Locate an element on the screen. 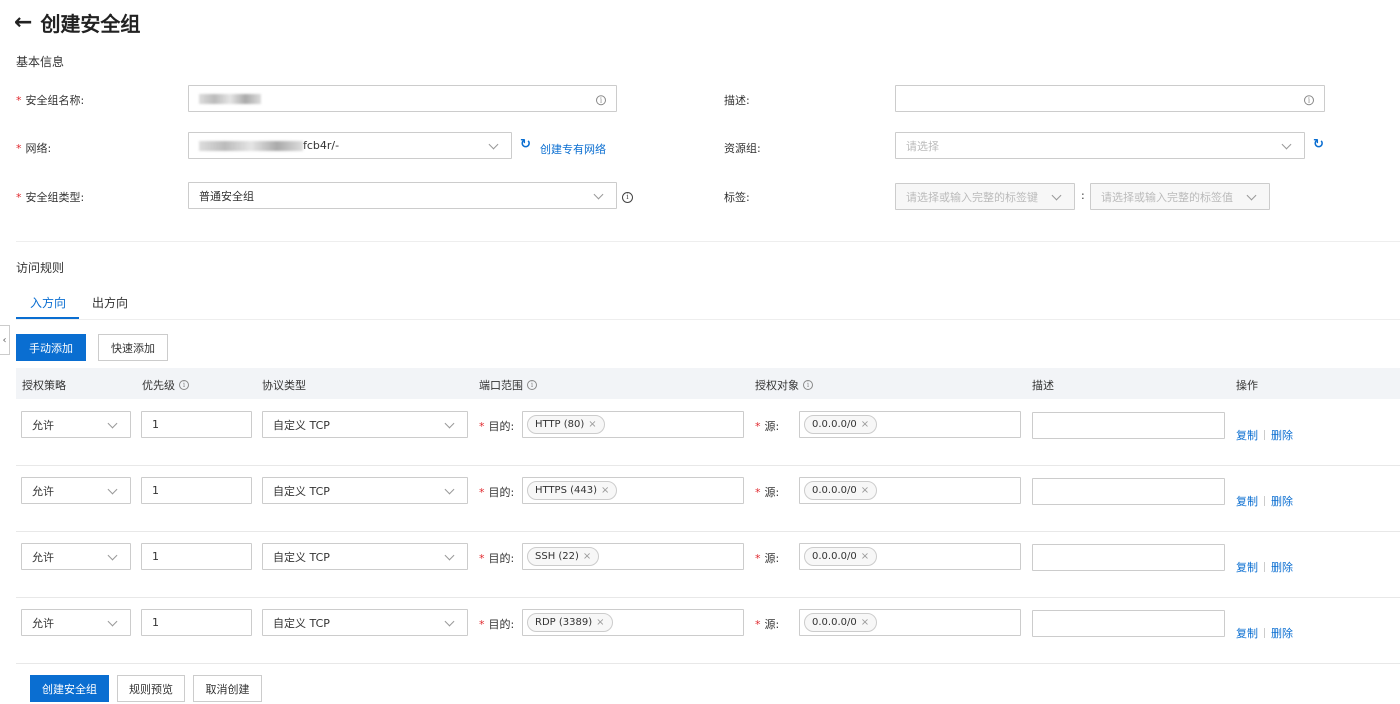 The height and width of the screenshot is (704, 1400). tab-outbound: 出方向 is located at coordinates (110, 302).